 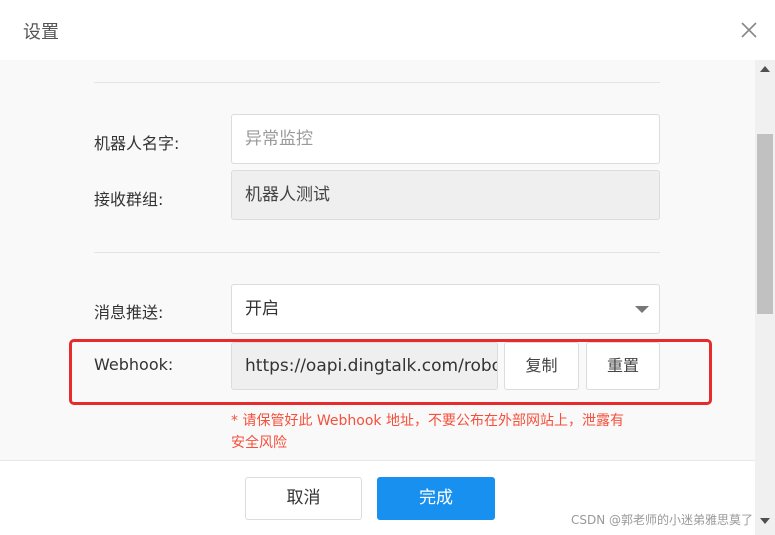 What do you see at coordinates (662, 520) in the screenshot?
I see `watermark: CSDN @郭老师的小迷弟雅思莫了` at bounding box center [662, 520].